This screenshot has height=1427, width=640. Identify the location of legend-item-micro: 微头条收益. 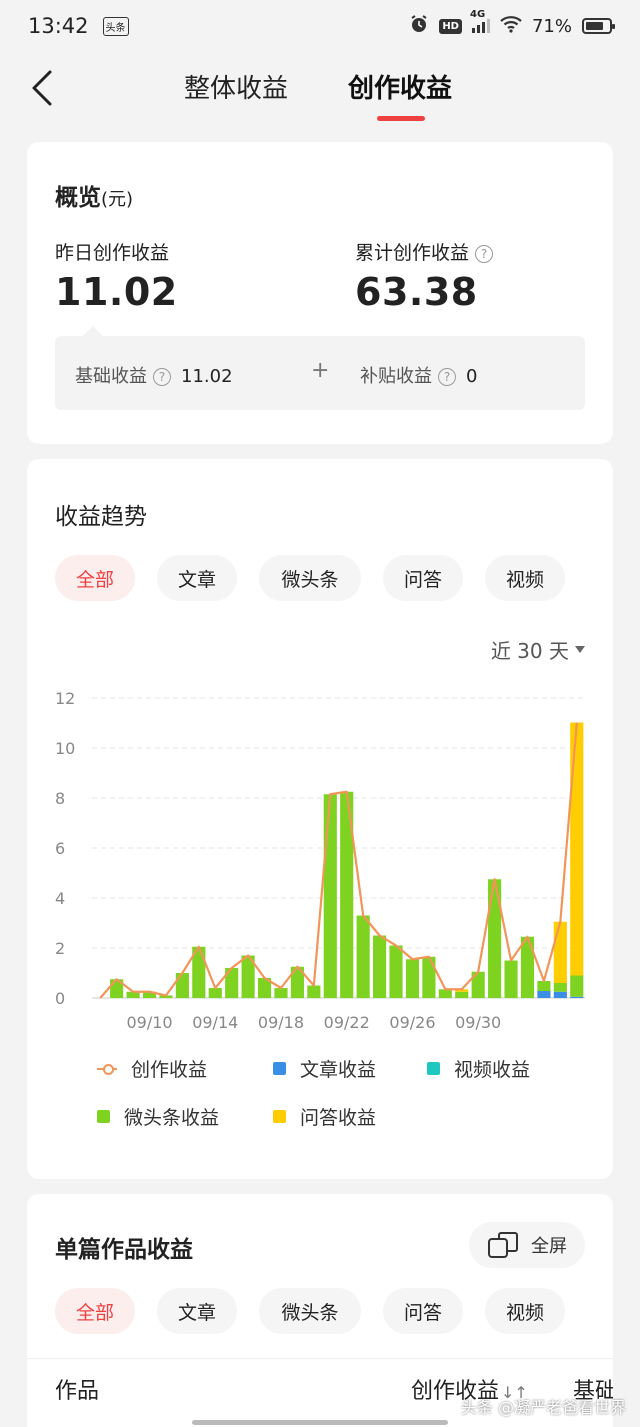
(158, 1116).